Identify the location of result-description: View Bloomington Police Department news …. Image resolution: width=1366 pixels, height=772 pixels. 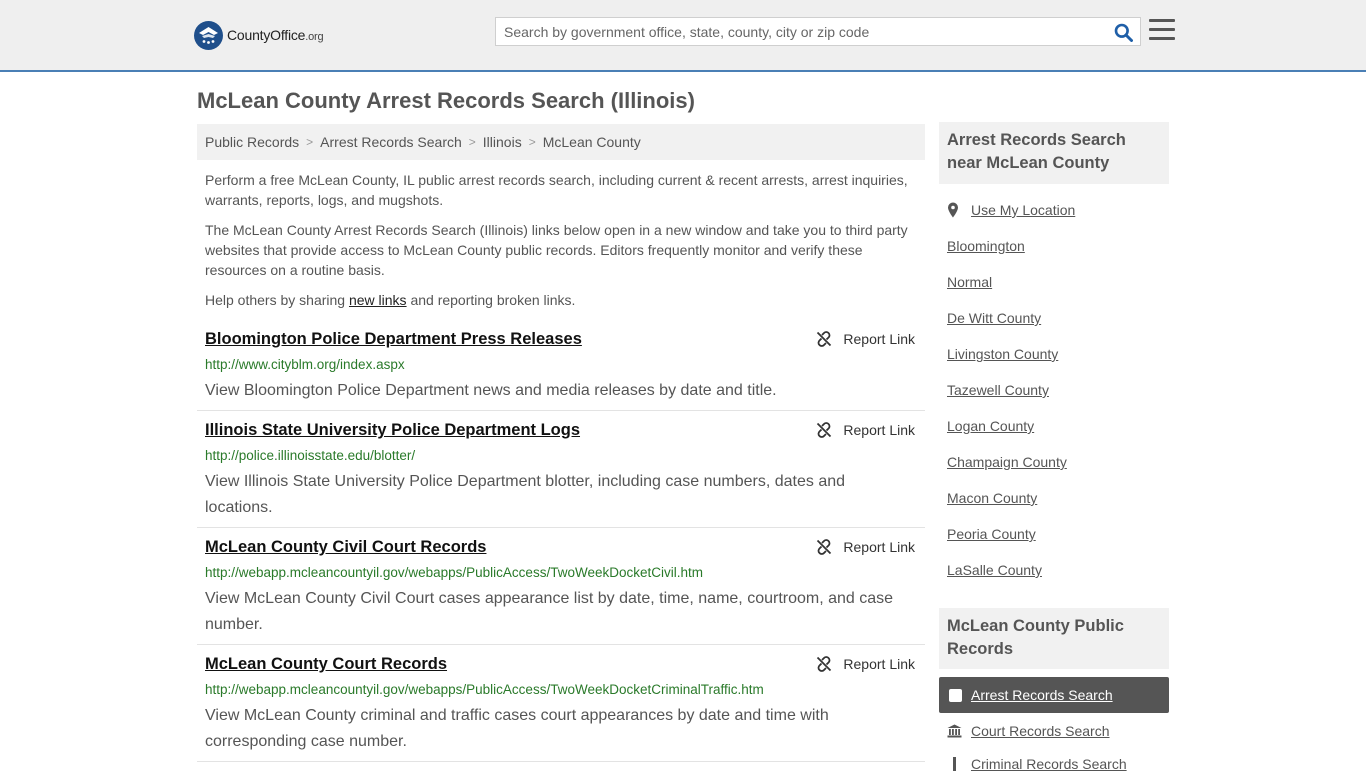
(491, 390).